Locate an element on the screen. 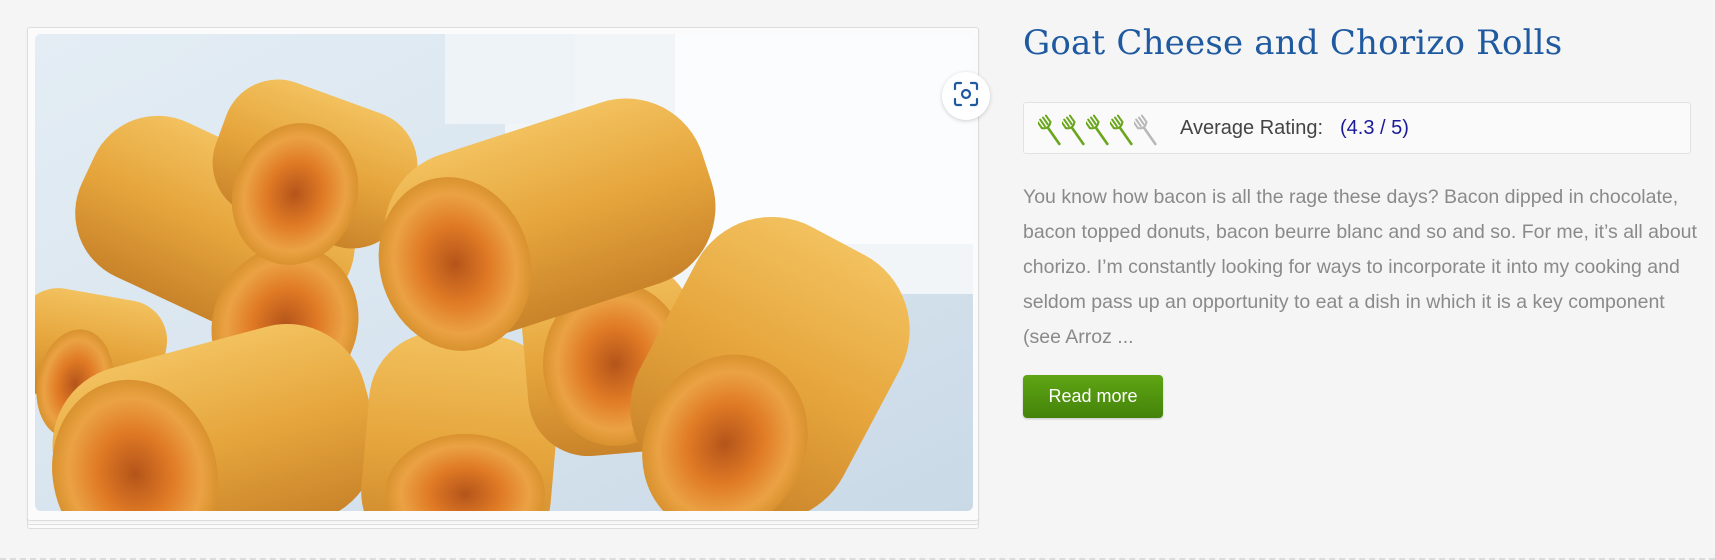  lens-scan-button is located at coordinates (966, 96).